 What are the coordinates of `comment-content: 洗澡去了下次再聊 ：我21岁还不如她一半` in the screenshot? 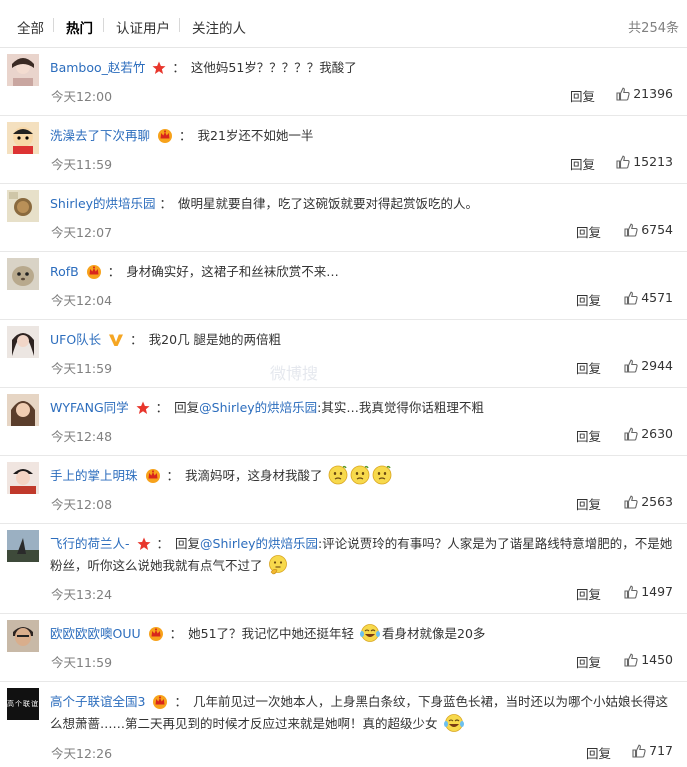 It's located at (182, 135).